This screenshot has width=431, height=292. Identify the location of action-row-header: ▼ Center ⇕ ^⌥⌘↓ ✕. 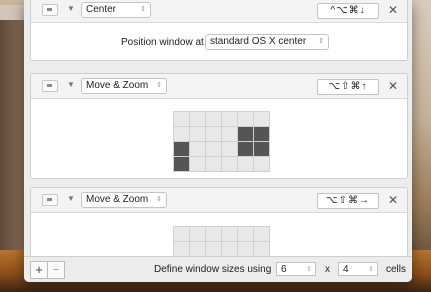
(219, 11).